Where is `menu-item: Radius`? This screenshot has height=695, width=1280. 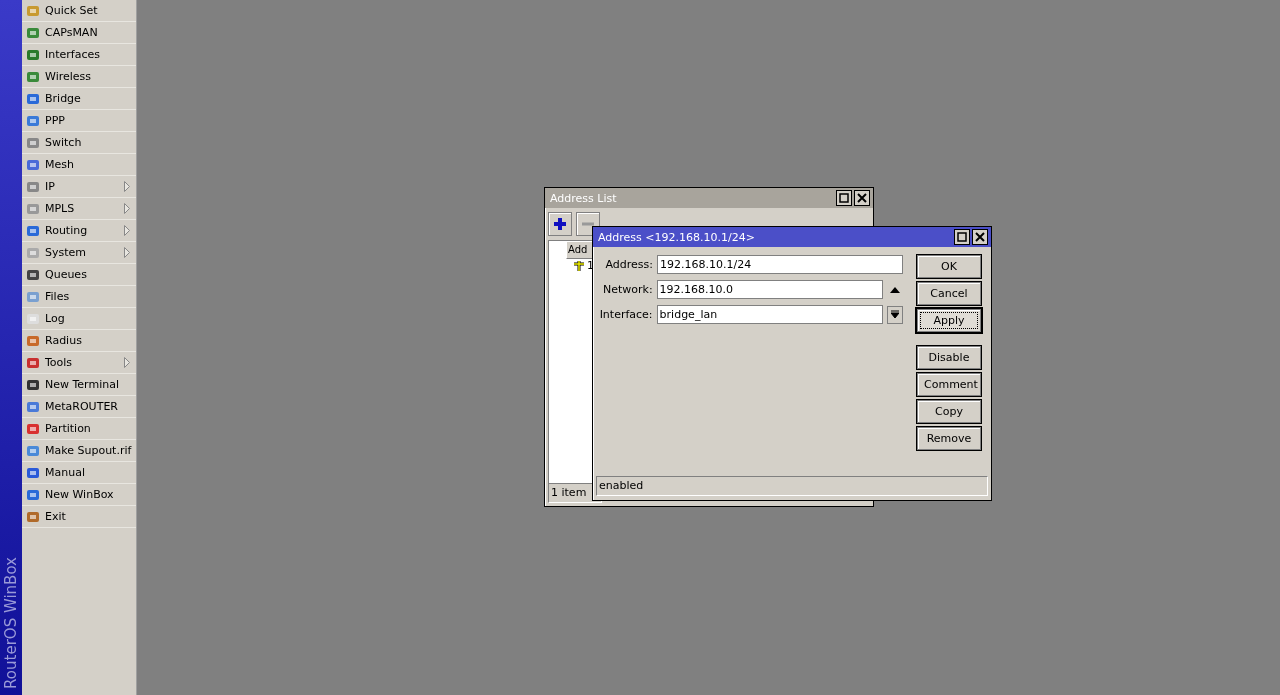
menu-item: Radius is located at coordinates (79, 341).